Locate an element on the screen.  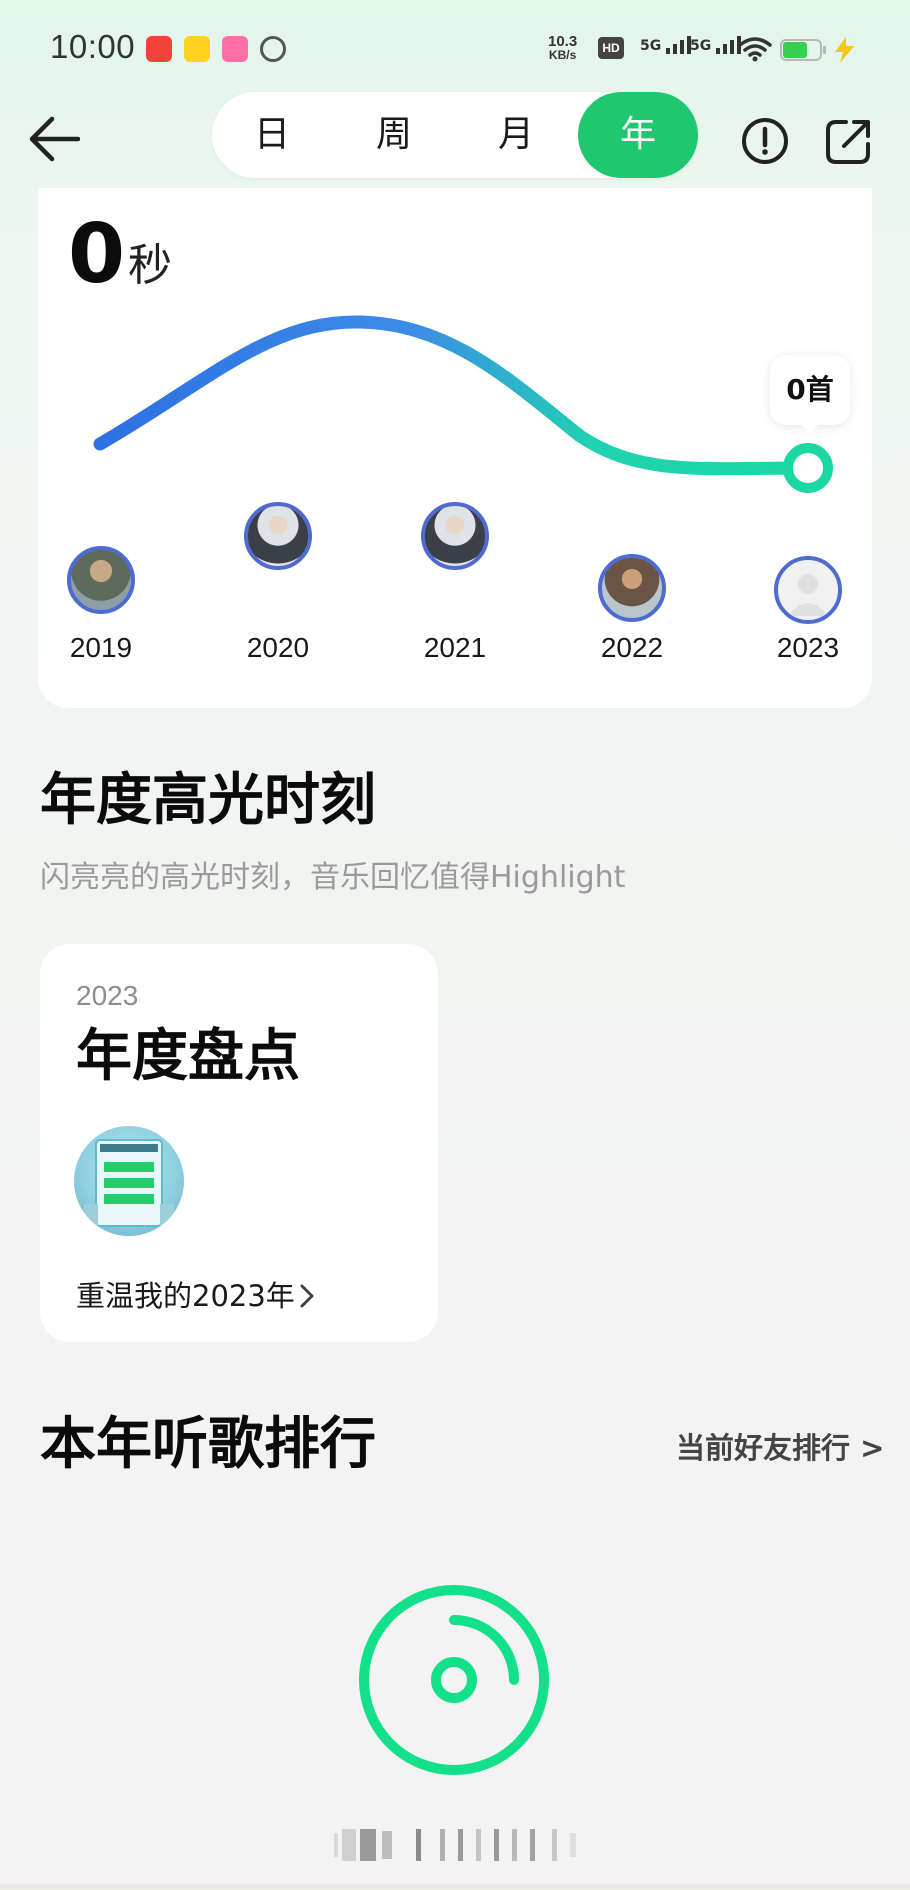
friends-ranking-link: 当前好友排行 > is located at coordinates (780, 1448).